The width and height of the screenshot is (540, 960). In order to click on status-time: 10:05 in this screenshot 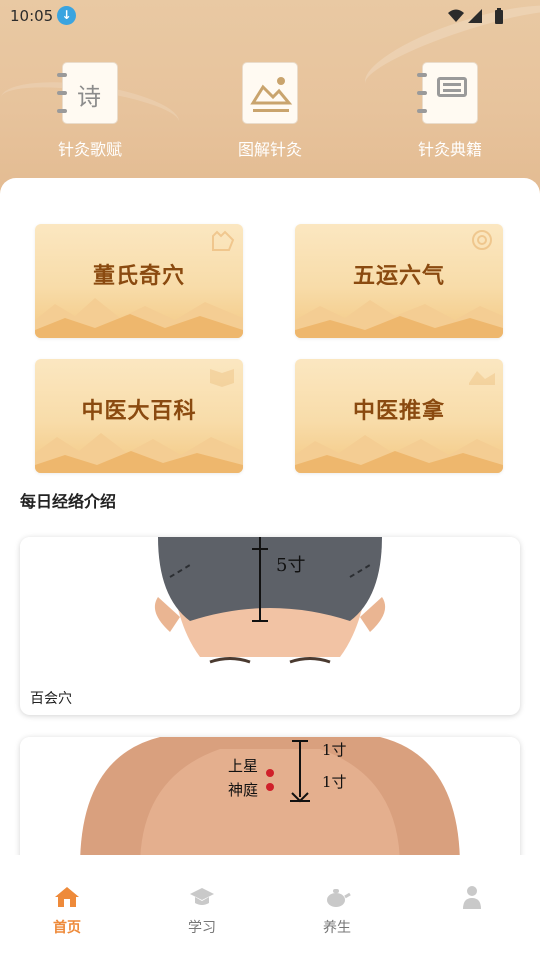, I will do `click(32, 16)`.